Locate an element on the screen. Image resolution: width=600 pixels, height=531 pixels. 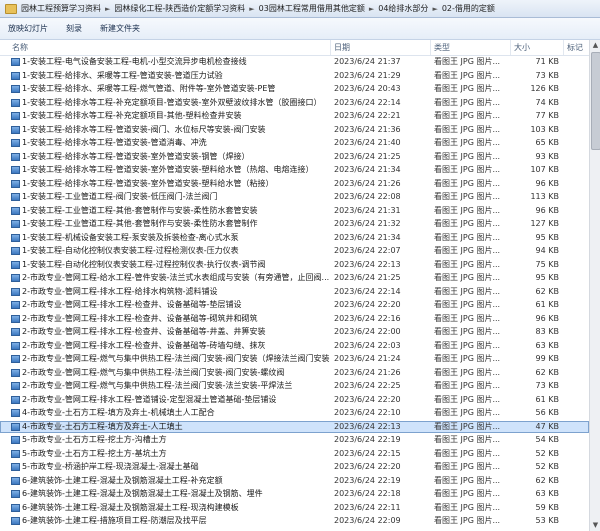
column-header-tag: 标记 is located at coordinates (575, 47).